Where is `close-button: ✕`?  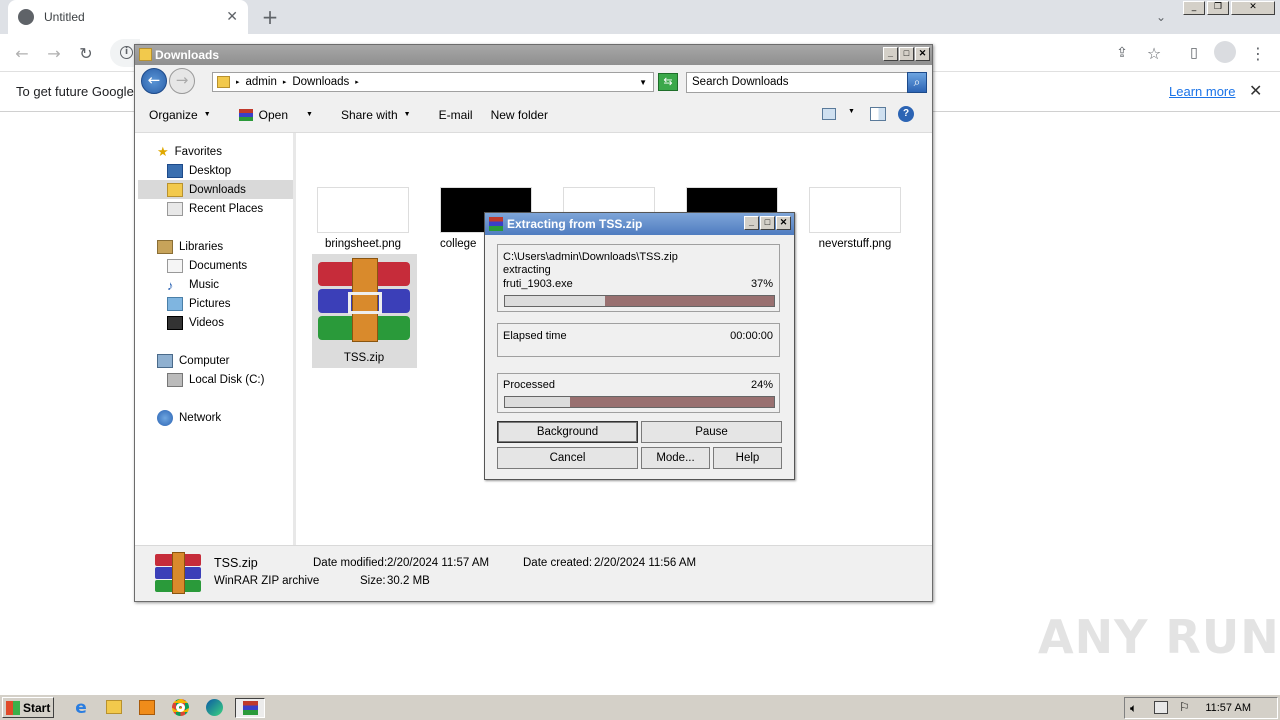
close-button: ✕ is located at coordinates (1253, 8).